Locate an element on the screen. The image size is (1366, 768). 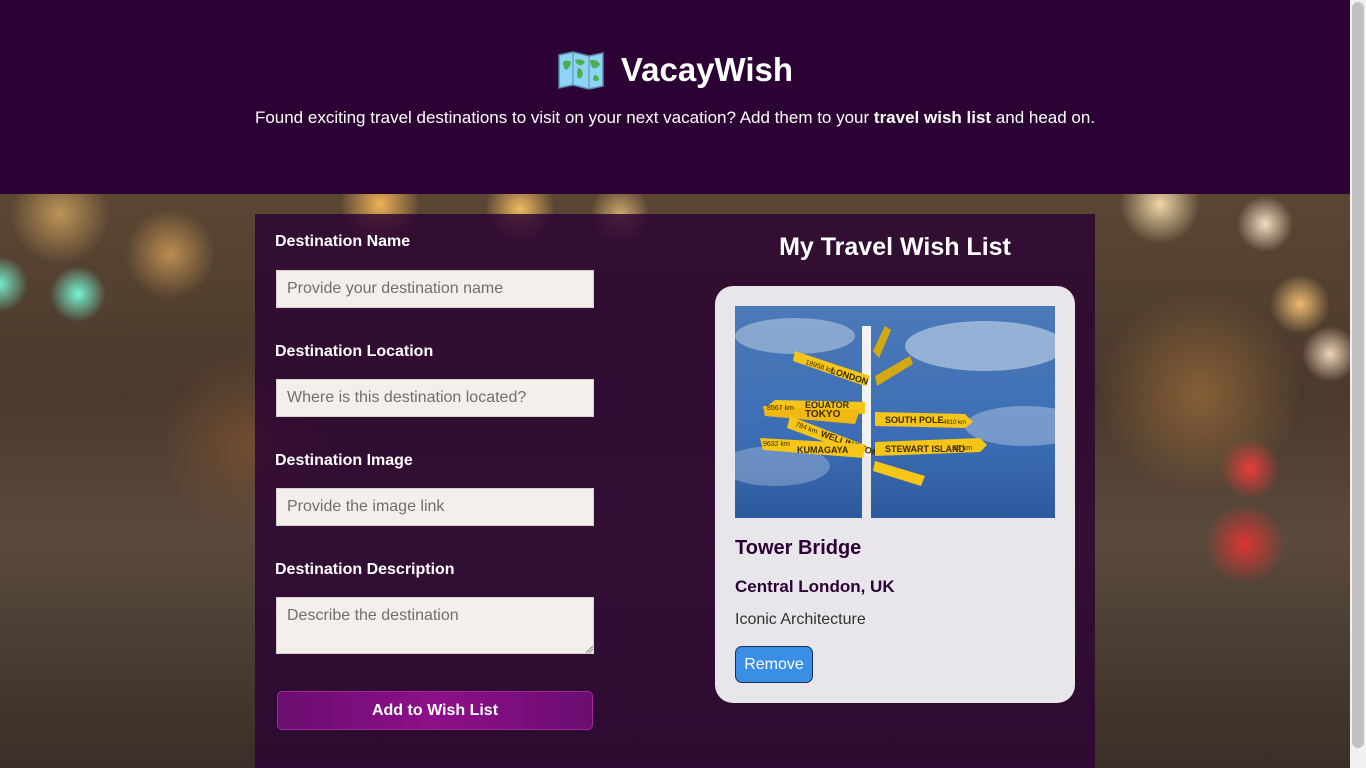
resize-grip-icon is located at coordinates (589, 649).